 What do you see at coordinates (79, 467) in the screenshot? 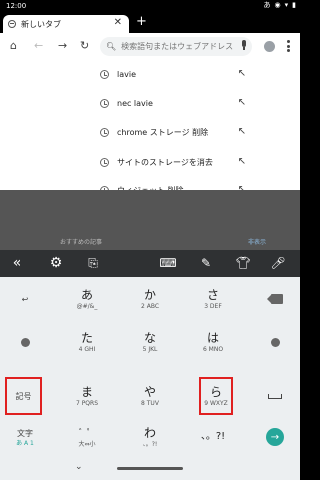
I see `hide-keyboard-chevron-icon: ⌄` at bounding box center [79, 467].